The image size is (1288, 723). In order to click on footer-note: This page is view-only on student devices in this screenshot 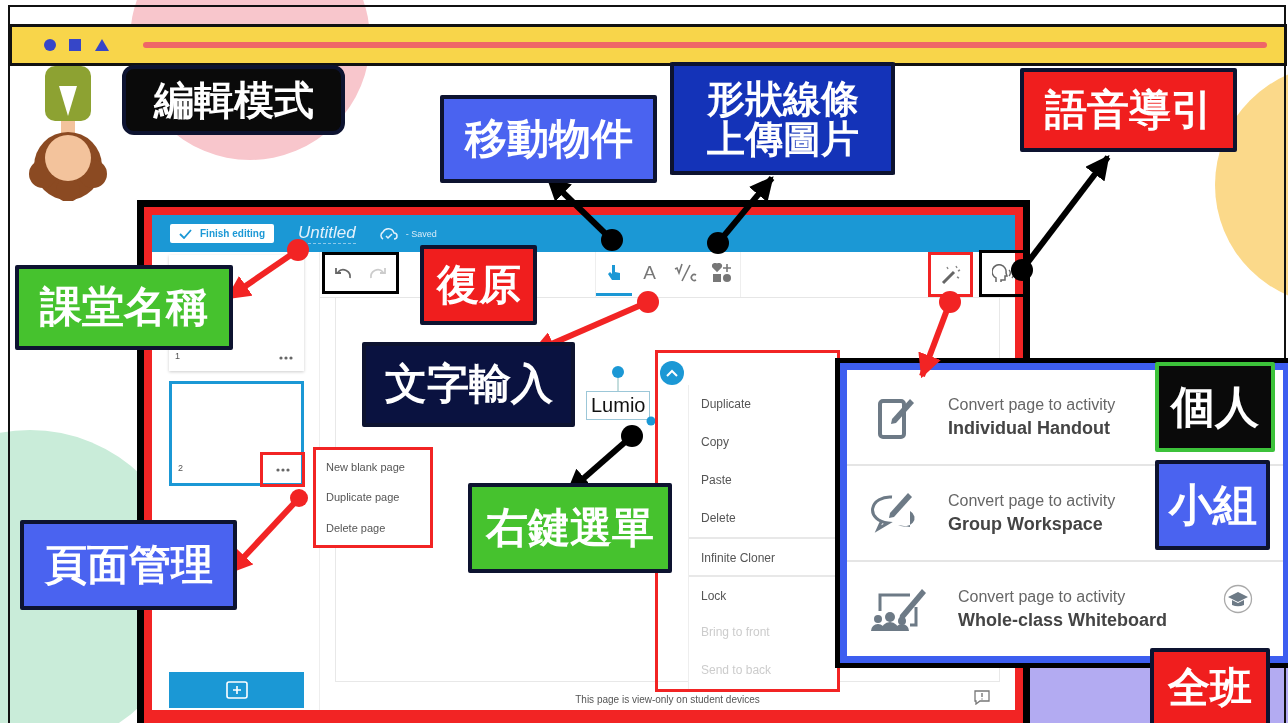, I will do `click(667, 699)`.